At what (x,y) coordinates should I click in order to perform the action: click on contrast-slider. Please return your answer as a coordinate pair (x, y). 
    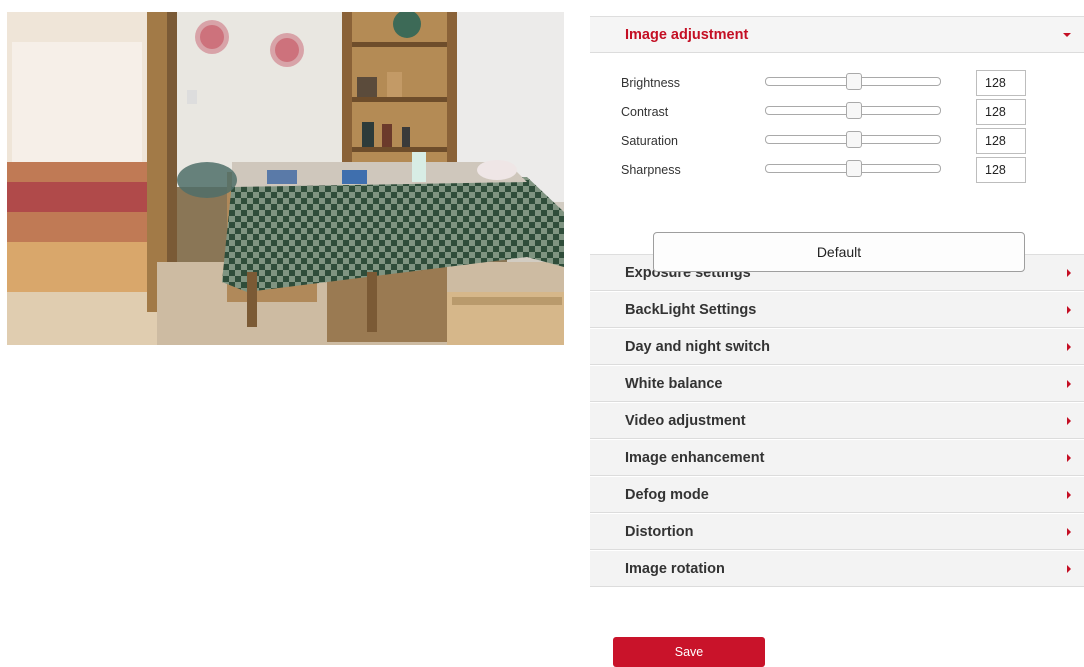
    Looking at the image, I should click on (853, 110).